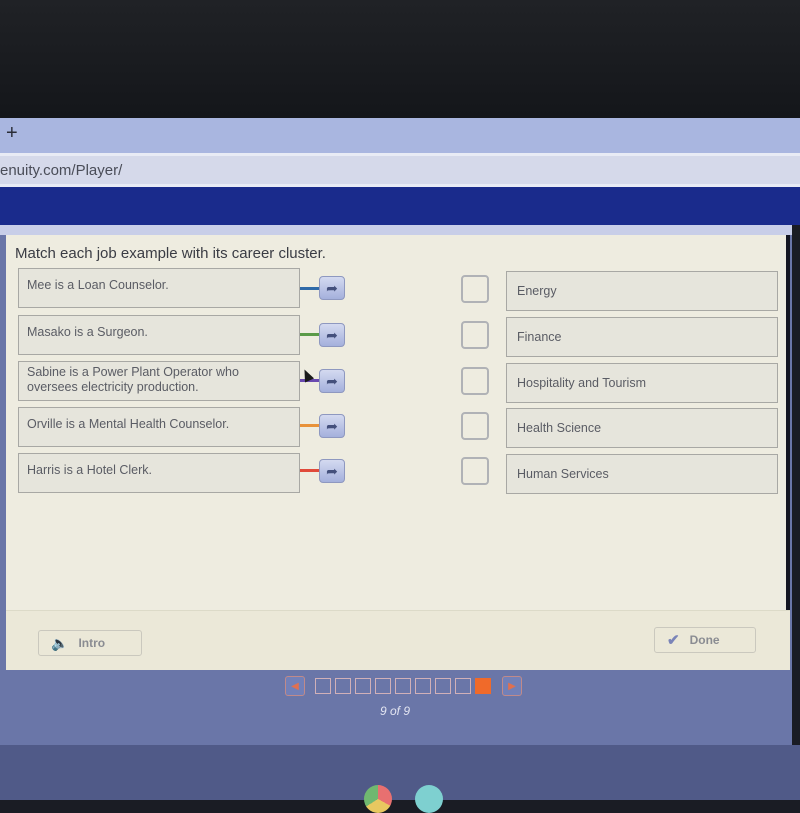 The image size is (800, 813). I want to click on page-count-label: 9 of 9, so click(395, 711).